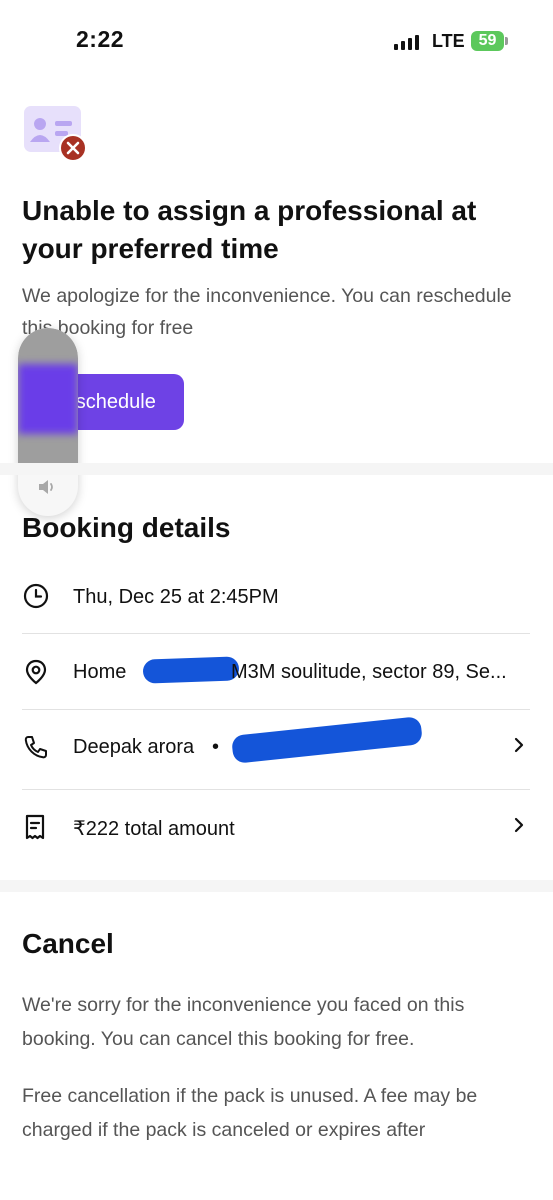 This screenshot has height=1200, width=553. I want to click on amount-row: ₹222 total amount, so click(276, 827).